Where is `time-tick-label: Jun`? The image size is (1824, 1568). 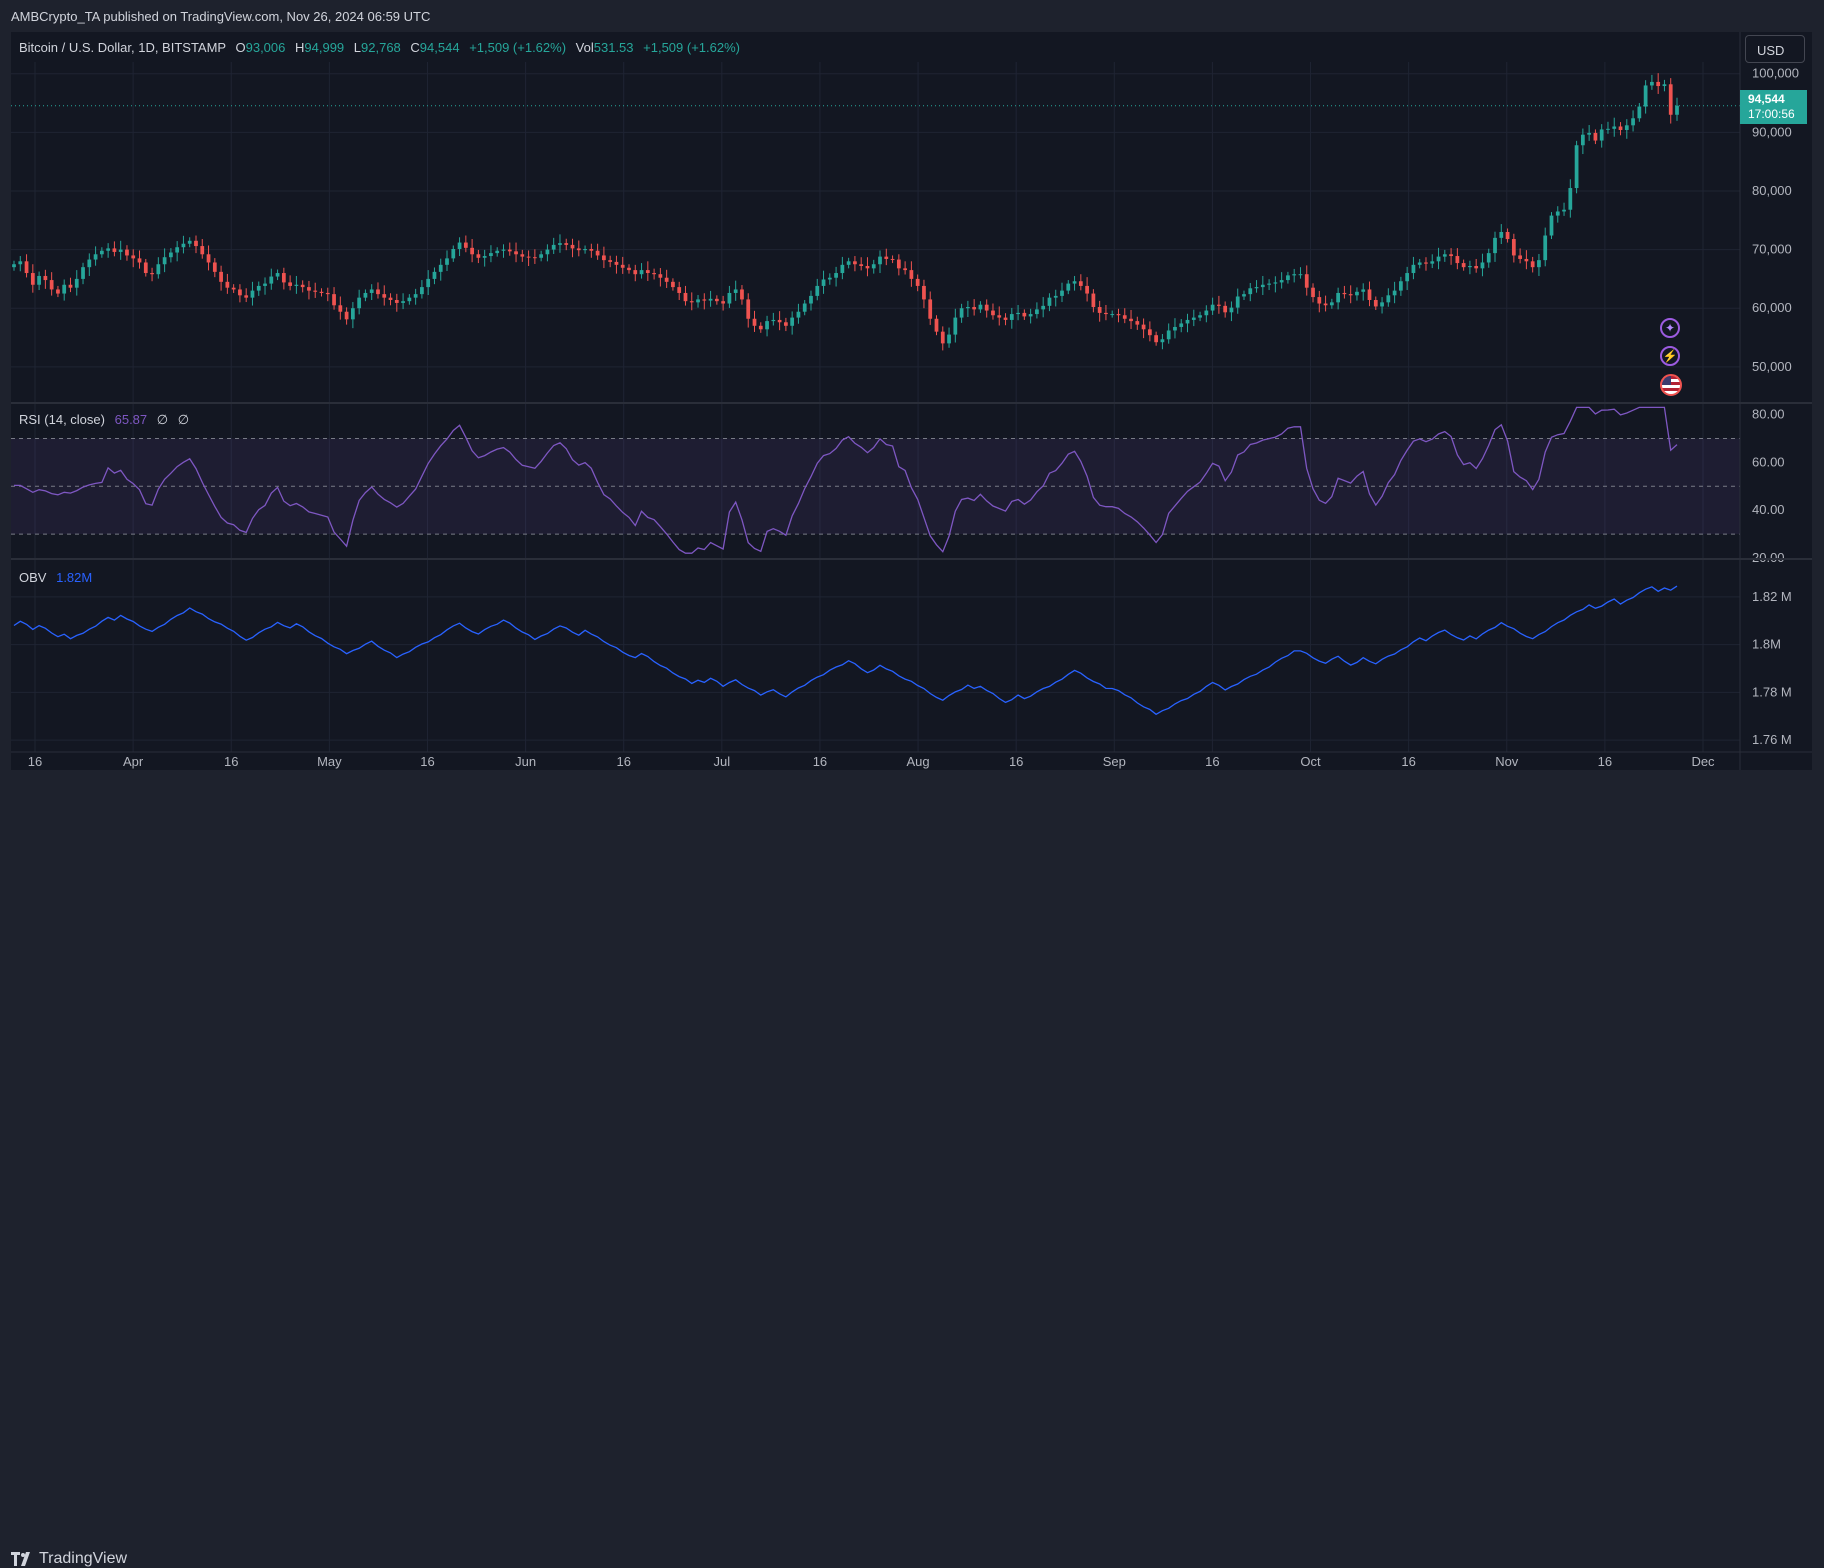
time-tick-label: Jun is located at coordinates (525, 761).